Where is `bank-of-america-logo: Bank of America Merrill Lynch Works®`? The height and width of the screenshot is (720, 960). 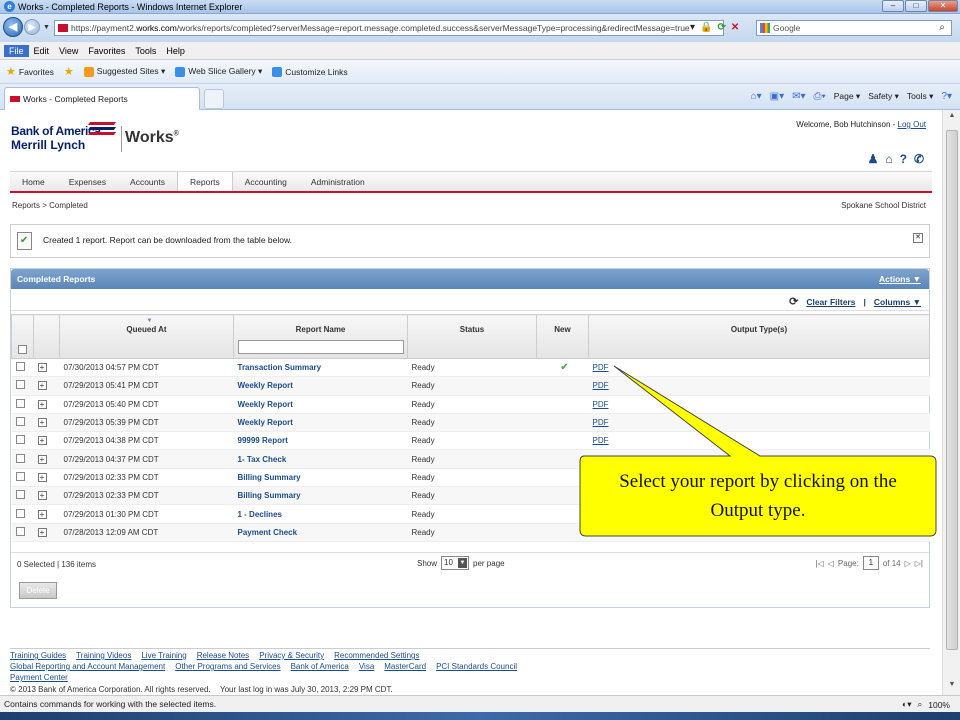
bank-of-america-logo: Bank of America Merrill Lynch Works® is located at coordinates (95, 137).